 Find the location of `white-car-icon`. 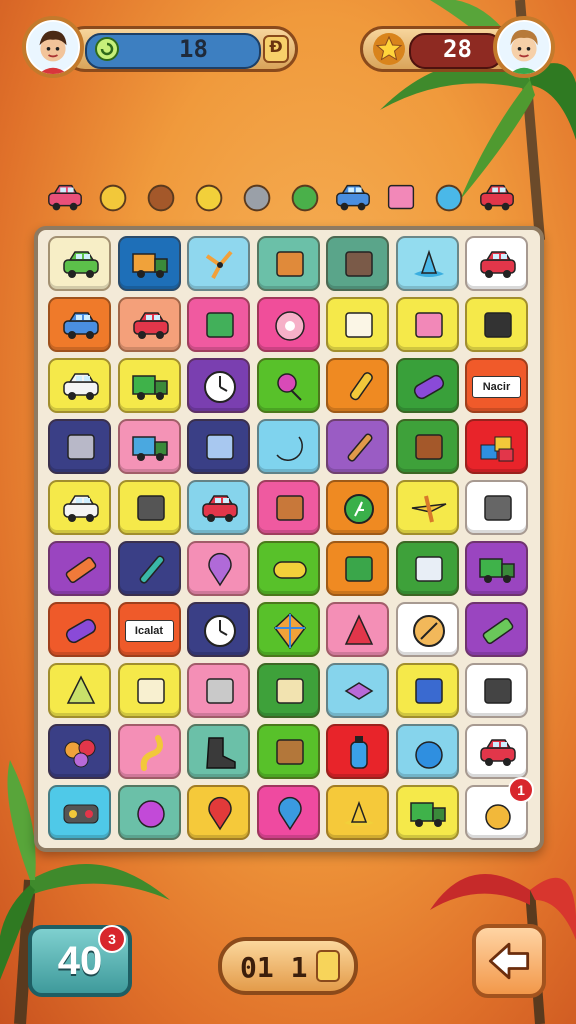

white-car-icon is located at coordinates (81, 386).